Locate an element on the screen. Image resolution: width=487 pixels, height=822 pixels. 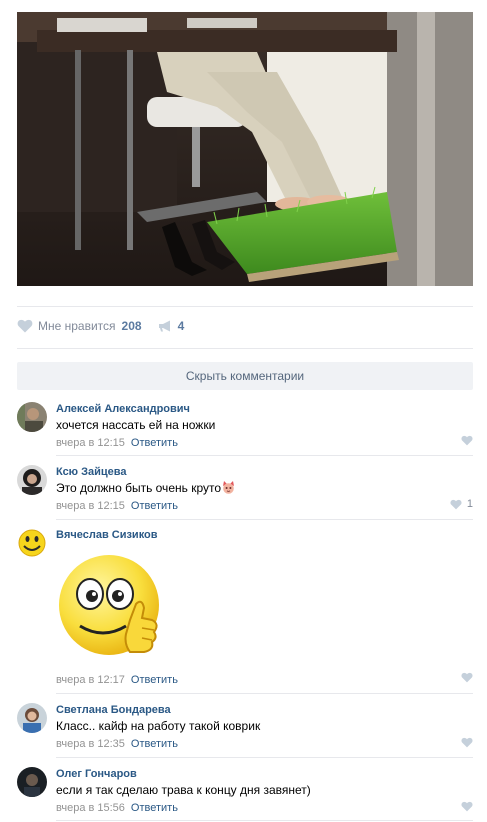
comment-author: Светлана Бондарева is located at coordinates (264, 710).